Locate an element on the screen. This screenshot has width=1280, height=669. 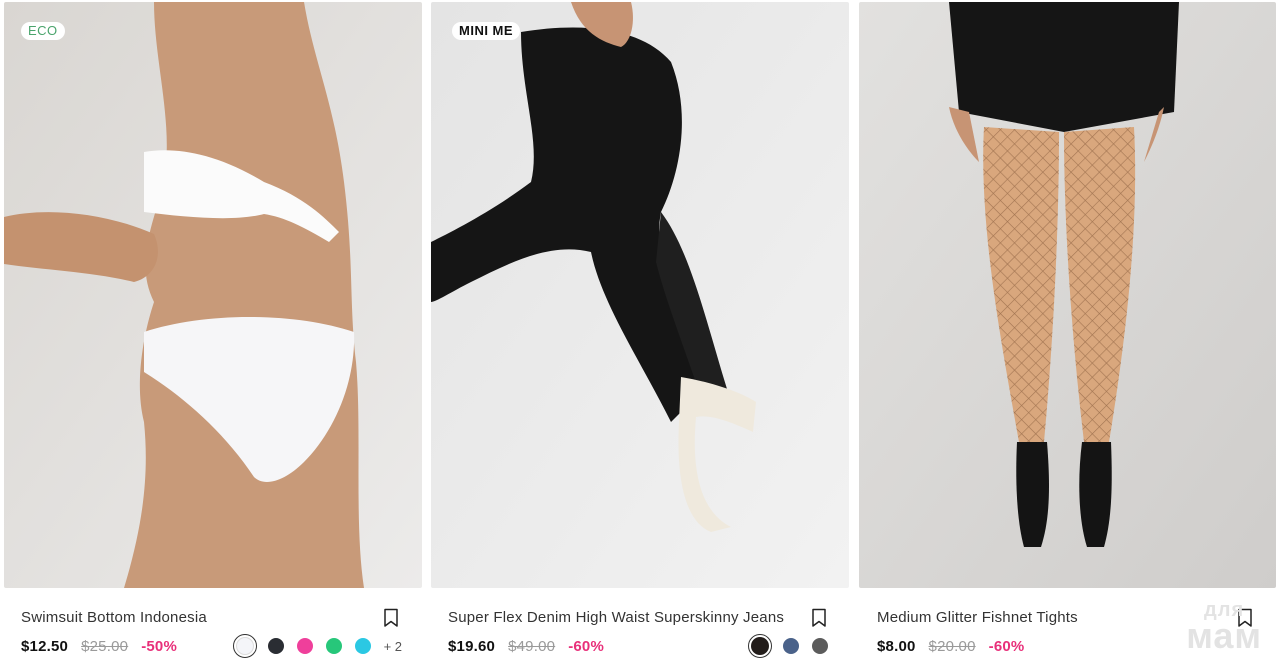
color-swatches is located at coordinates (789, 646).